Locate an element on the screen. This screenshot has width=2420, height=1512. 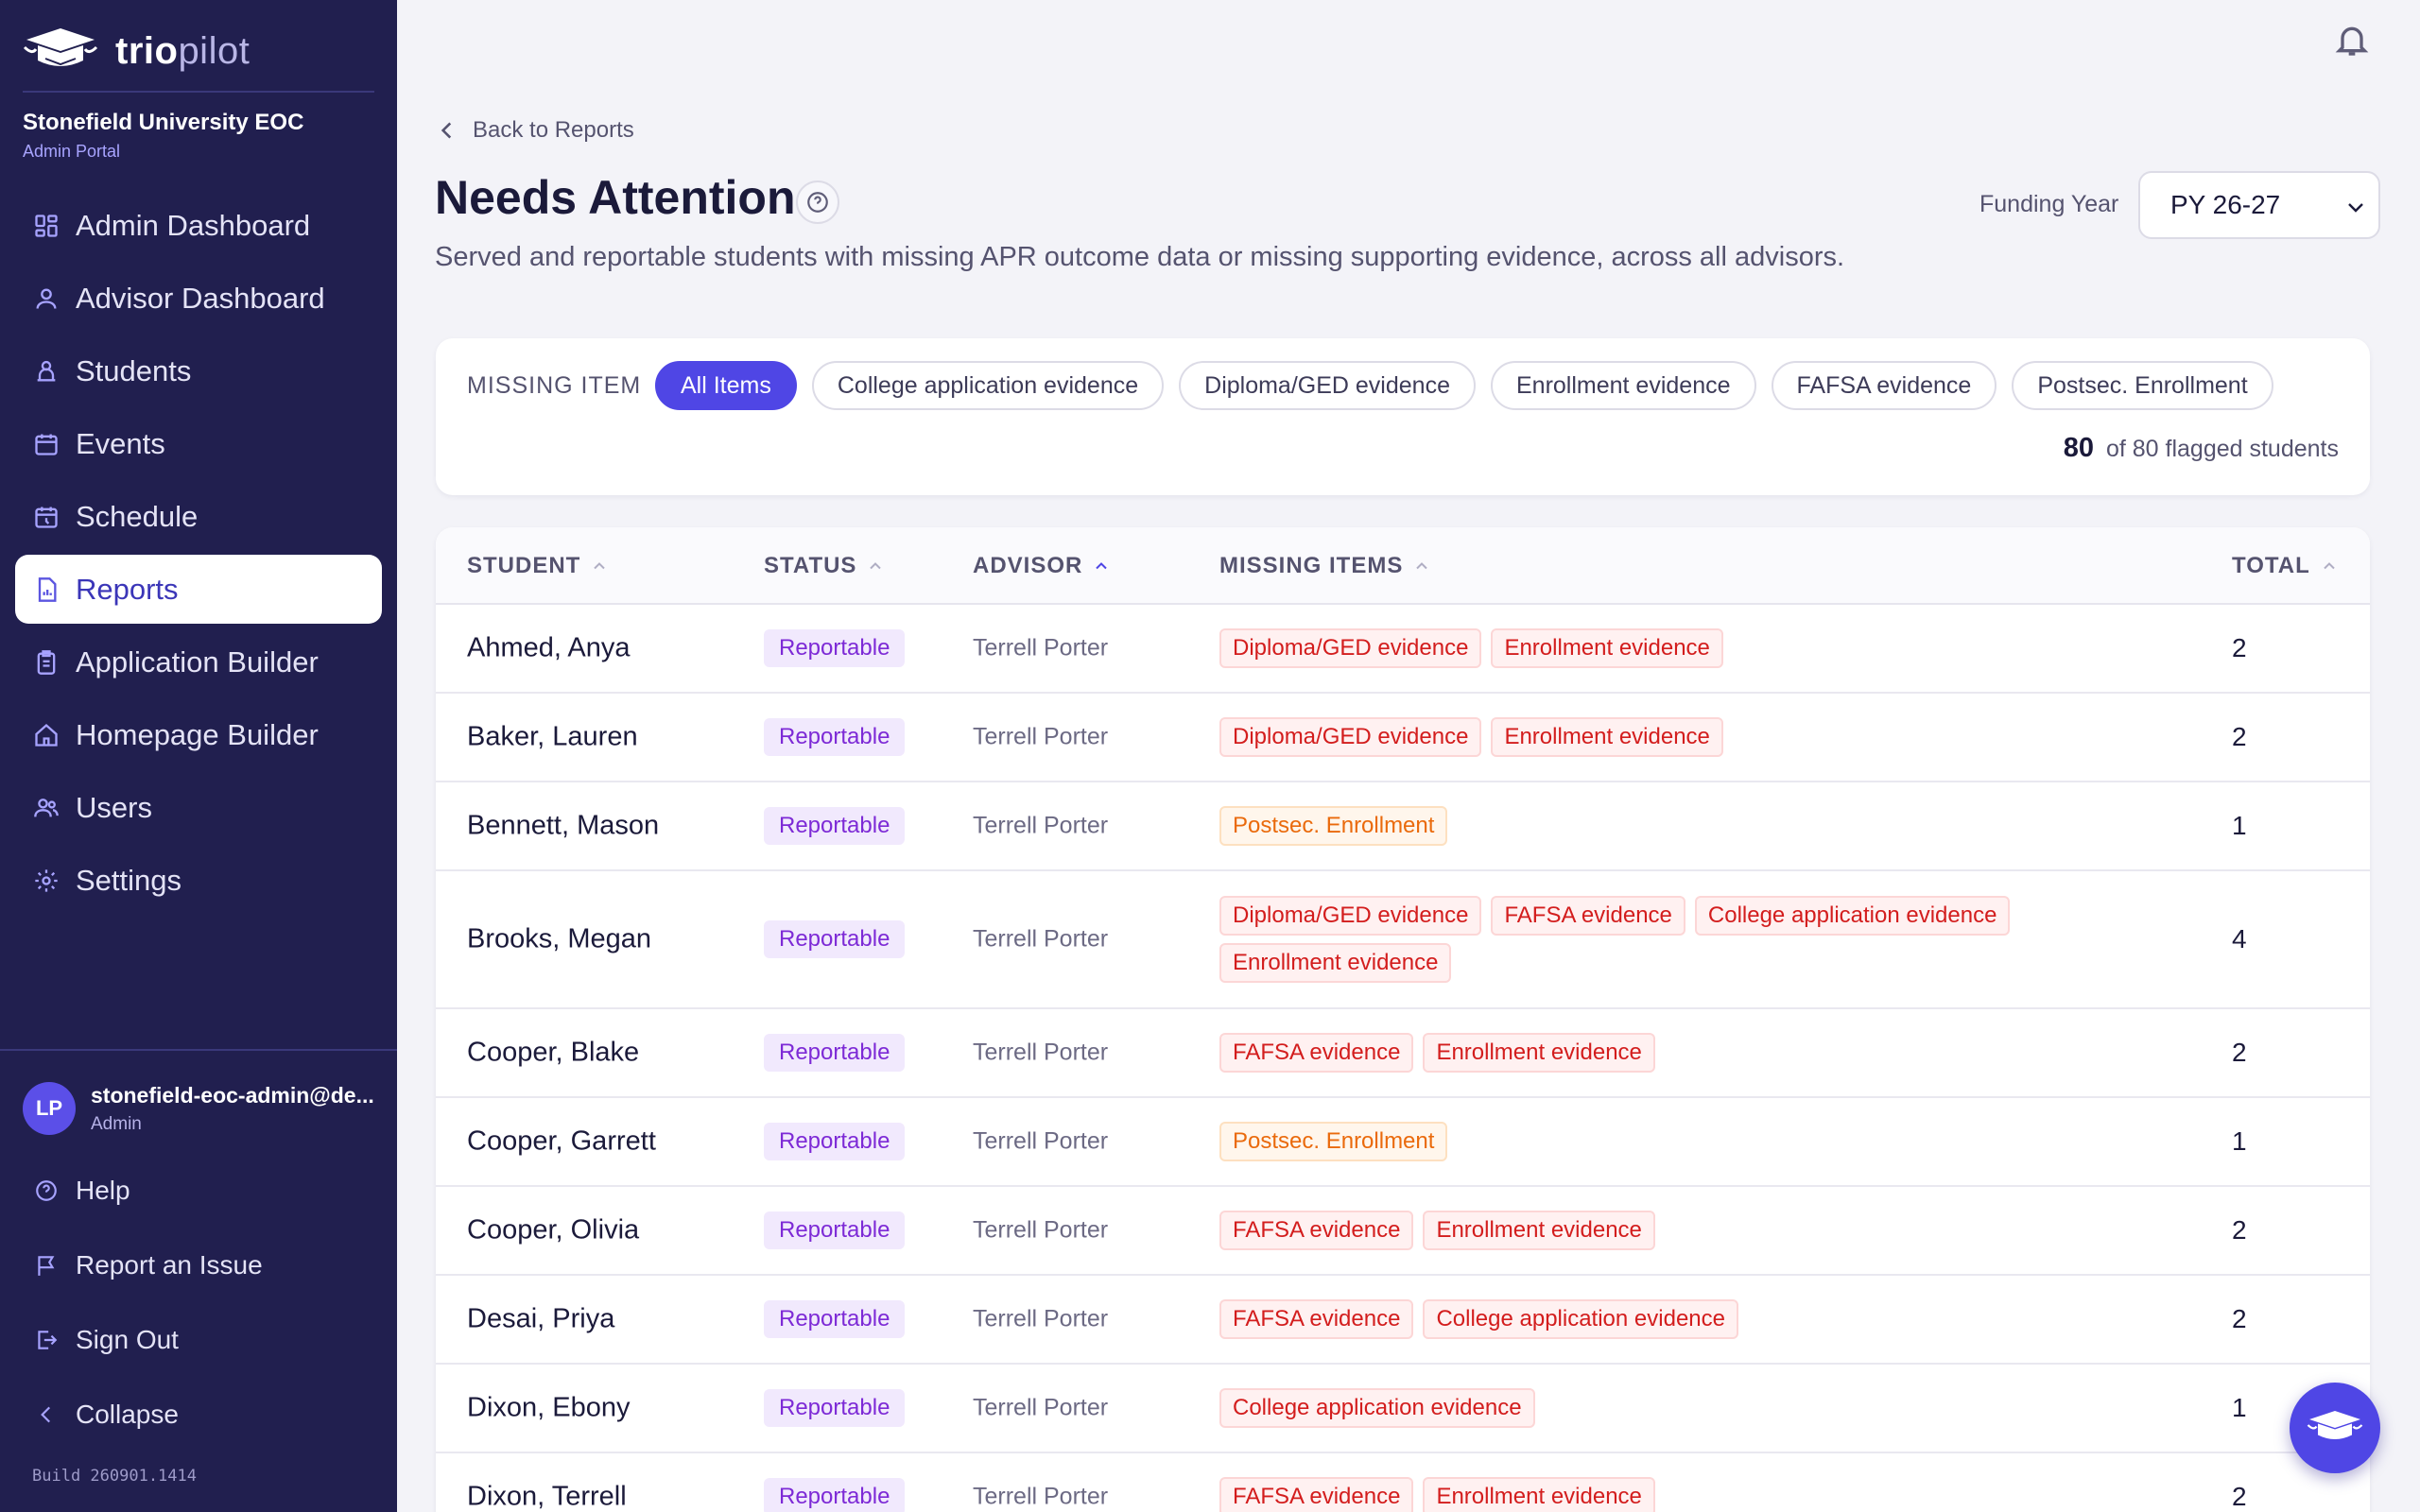
nav-item-application-builder: Application Builder is located at coordinates (198, 661).